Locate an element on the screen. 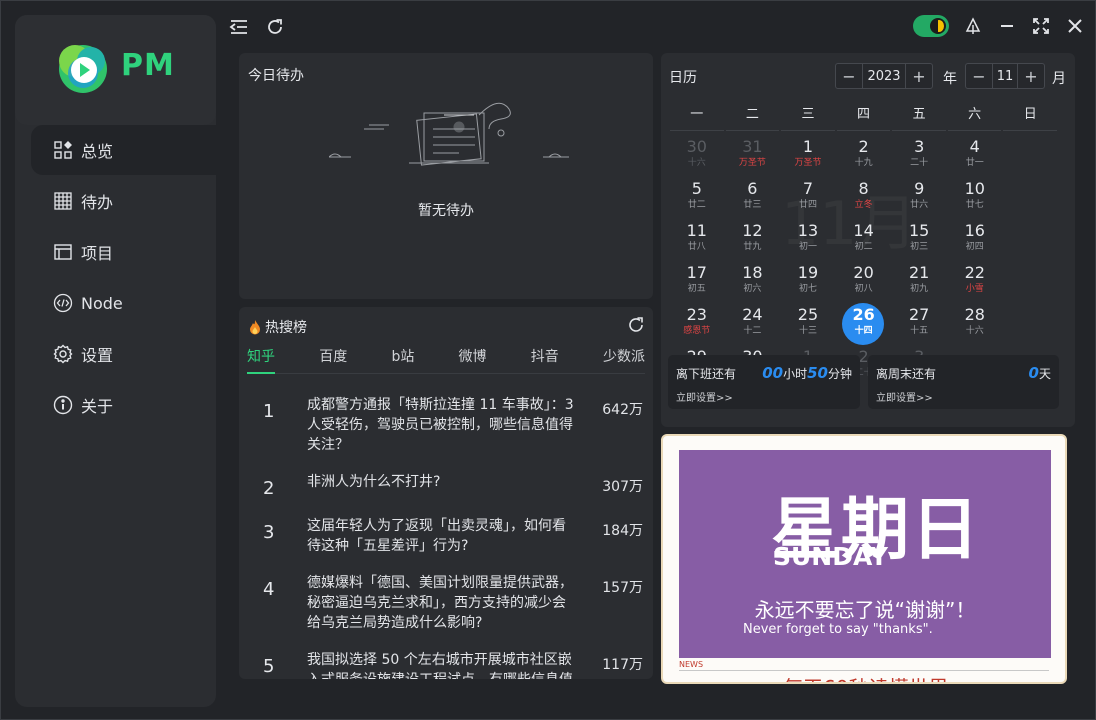 This screenshot has height=720, width=1096. tab-sspai: 少数派 is located at coordinates (624, 359).